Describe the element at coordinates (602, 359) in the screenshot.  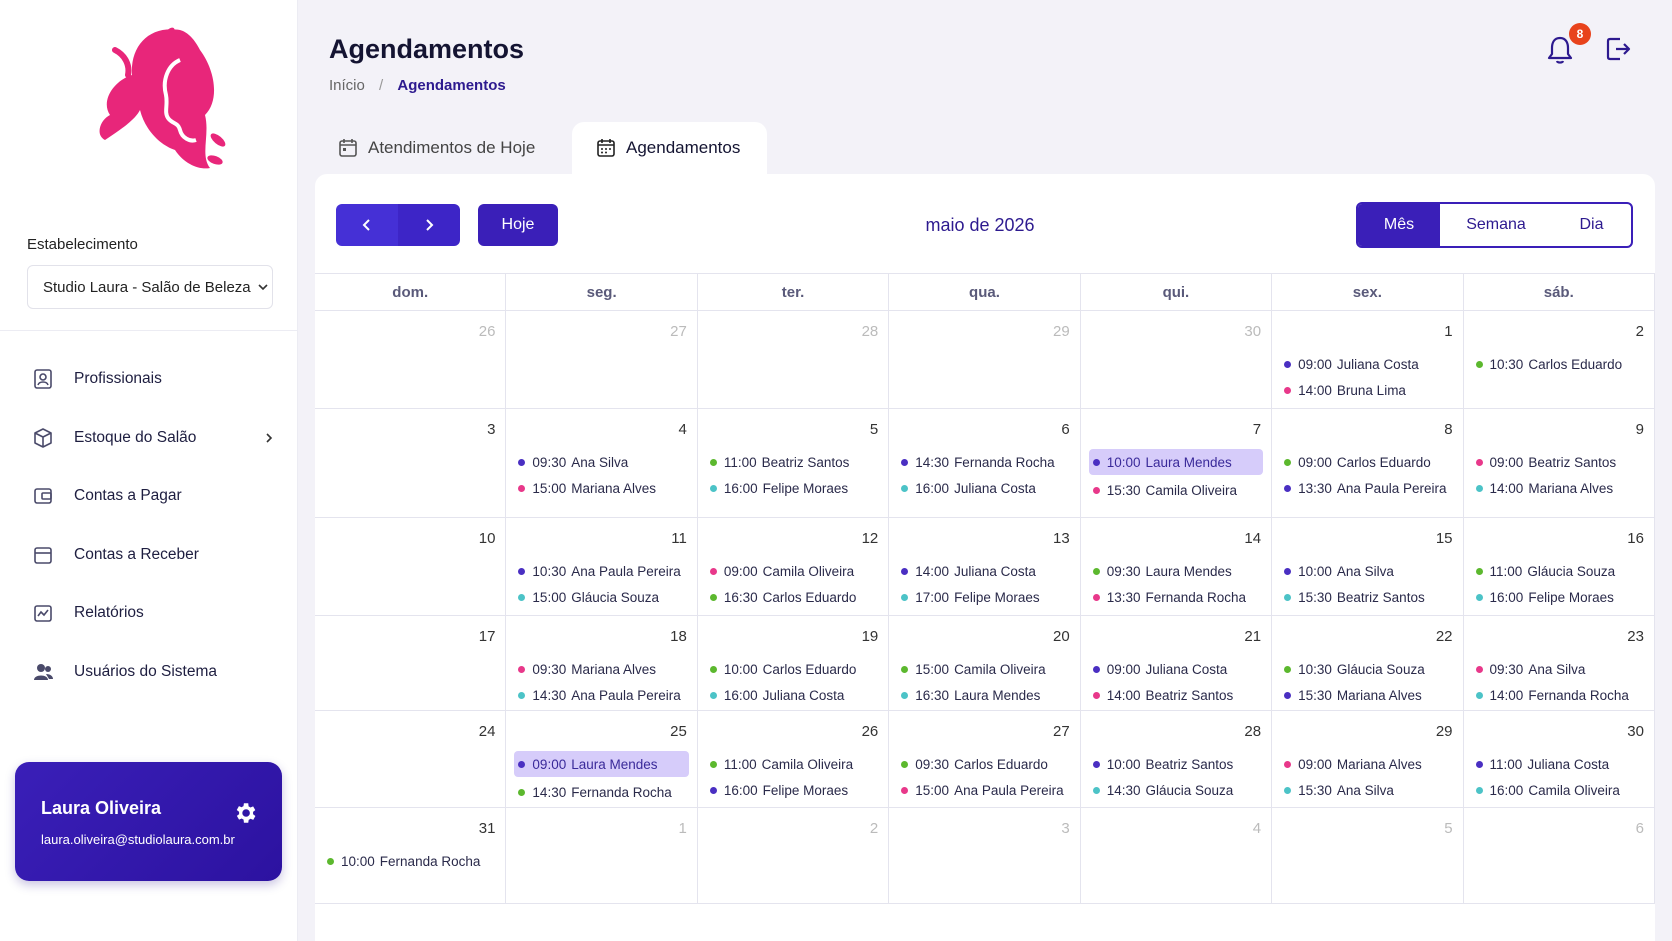
I see `day-cell: 27` at that location.